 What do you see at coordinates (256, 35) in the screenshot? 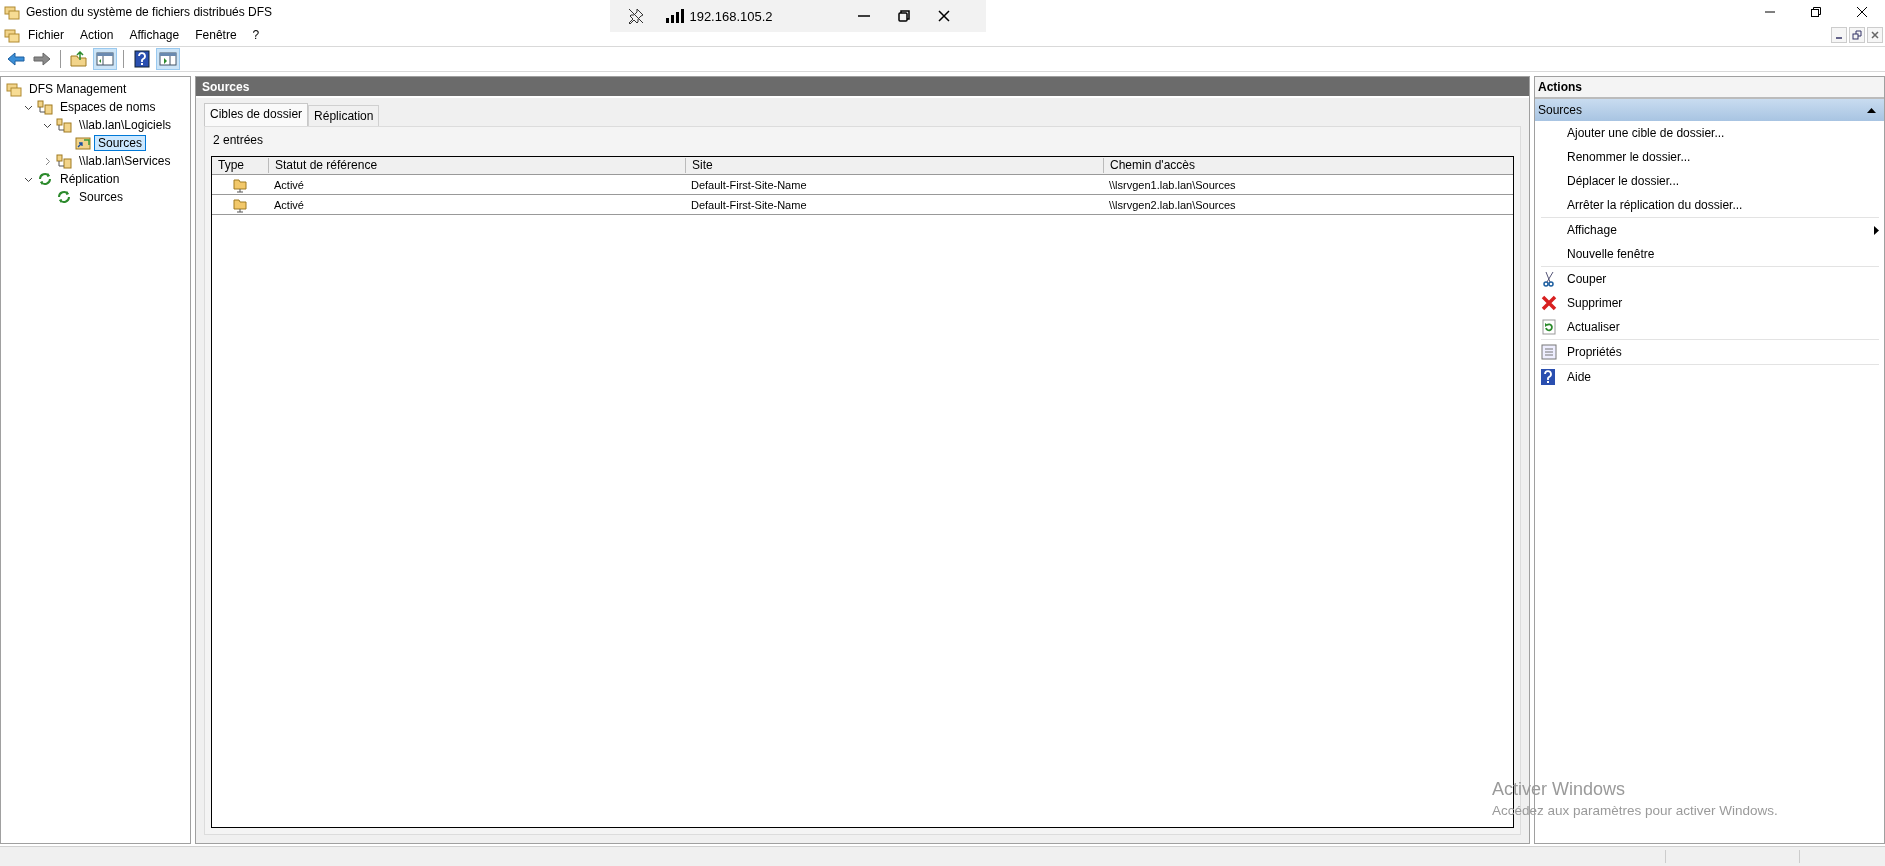
I see `menu-item: ?` at bounding box center [256, 35].